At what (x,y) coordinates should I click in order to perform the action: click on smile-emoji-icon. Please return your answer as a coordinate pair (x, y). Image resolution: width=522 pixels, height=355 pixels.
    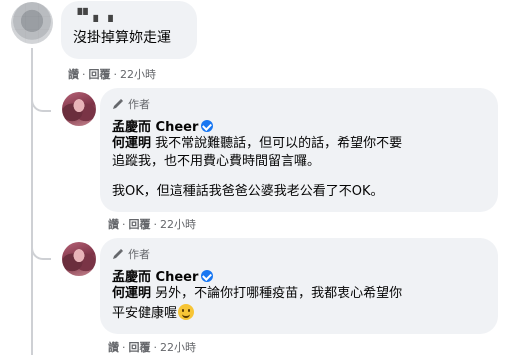
    Looking at the image, I should click on (186, 312).